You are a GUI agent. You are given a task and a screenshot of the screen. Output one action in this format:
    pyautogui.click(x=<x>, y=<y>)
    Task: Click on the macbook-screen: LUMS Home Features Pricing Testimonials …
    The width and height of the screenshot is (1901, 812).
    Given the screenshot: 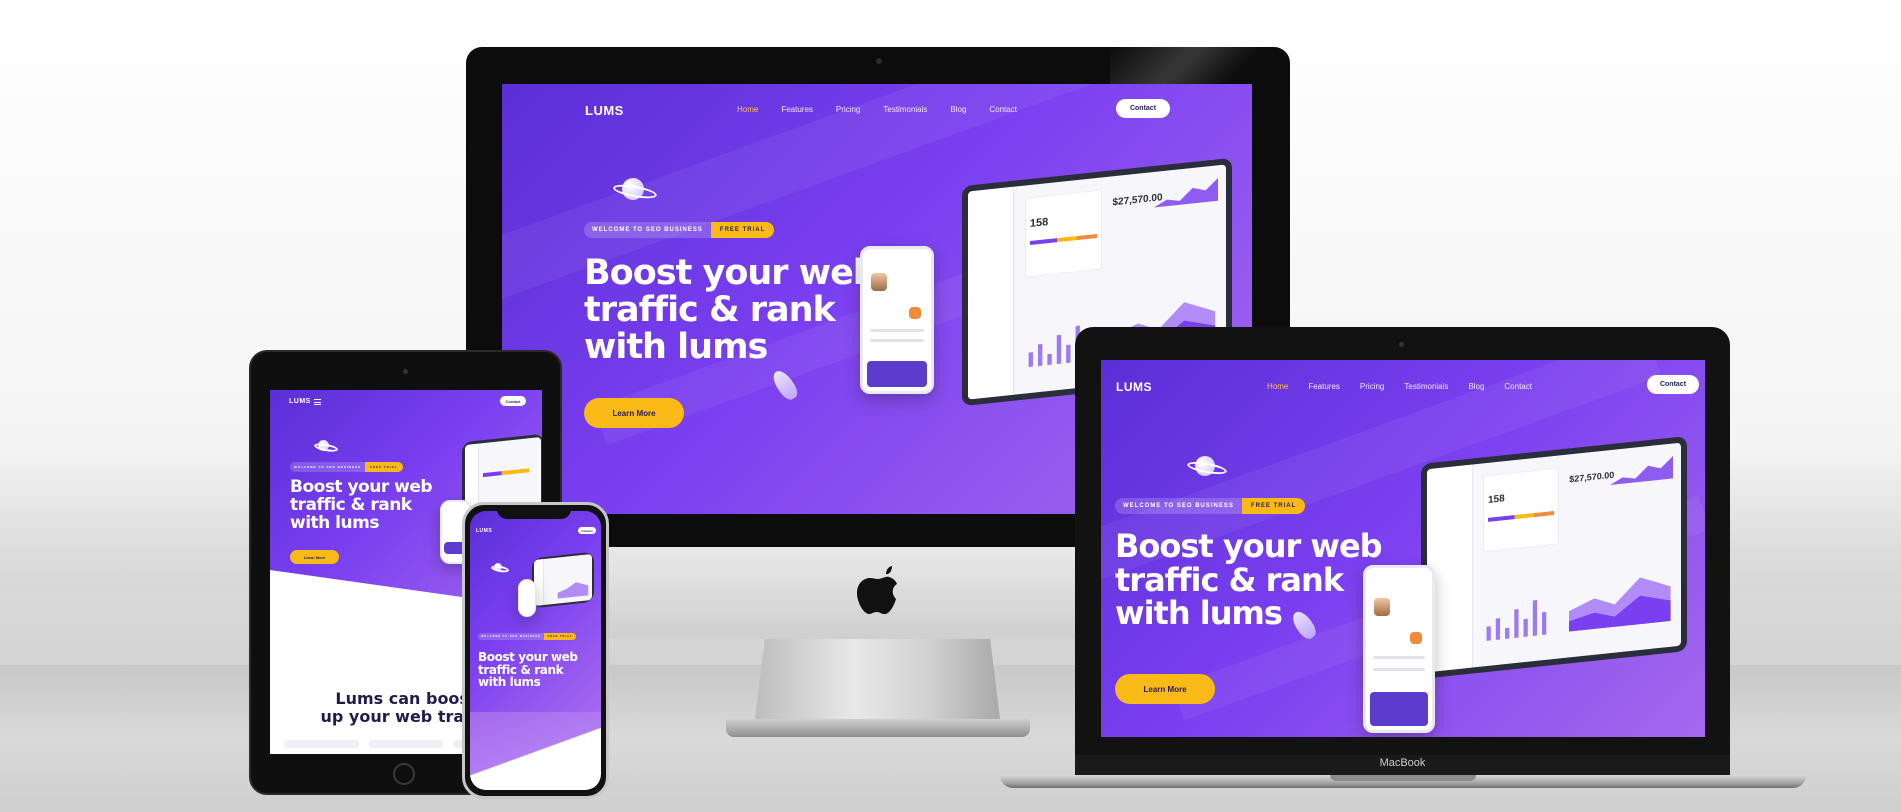 What is the action you would take?
    pyautogui.click(x=1403, y=548)
    